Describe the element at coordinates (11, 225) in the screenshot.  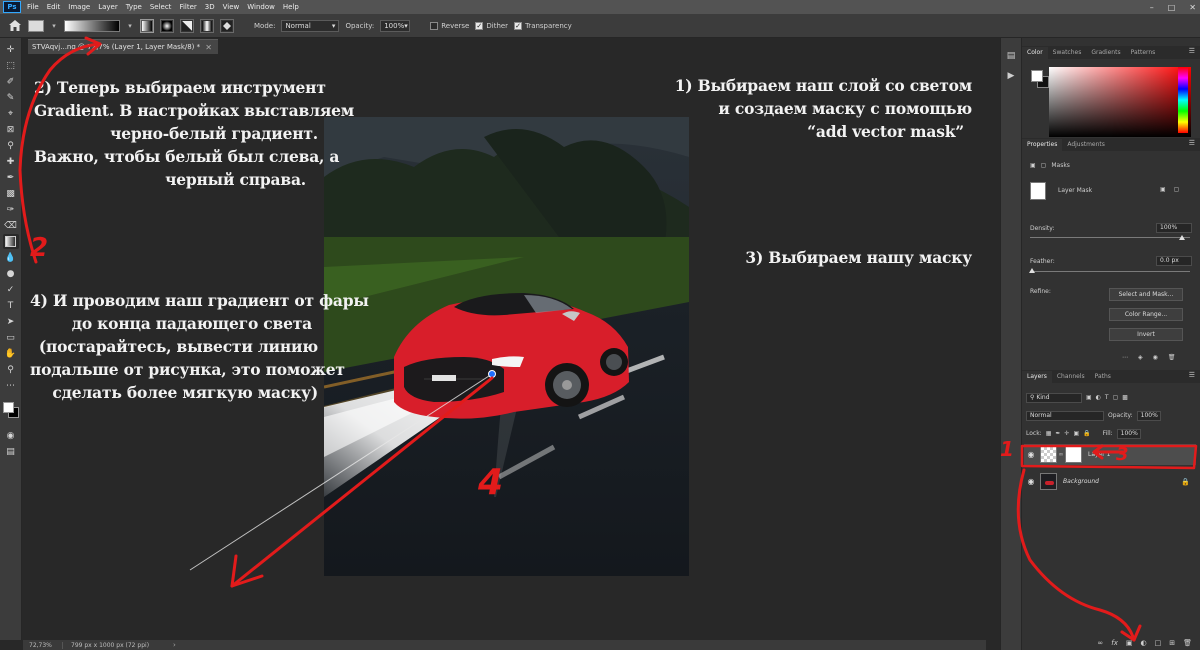
I see `eraser-tool-icon: ⌫` at that location.